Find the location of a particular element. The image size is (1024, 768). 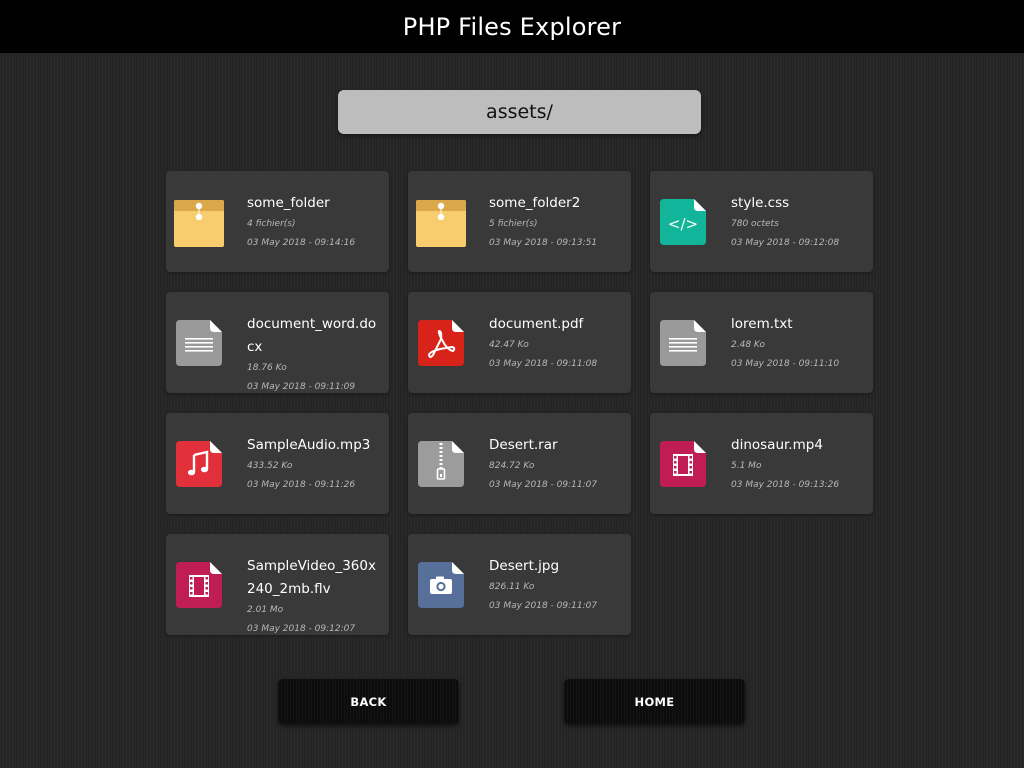

file-date: 03 May 2018 - 09:14:16 is located at coordinates (301, 243).